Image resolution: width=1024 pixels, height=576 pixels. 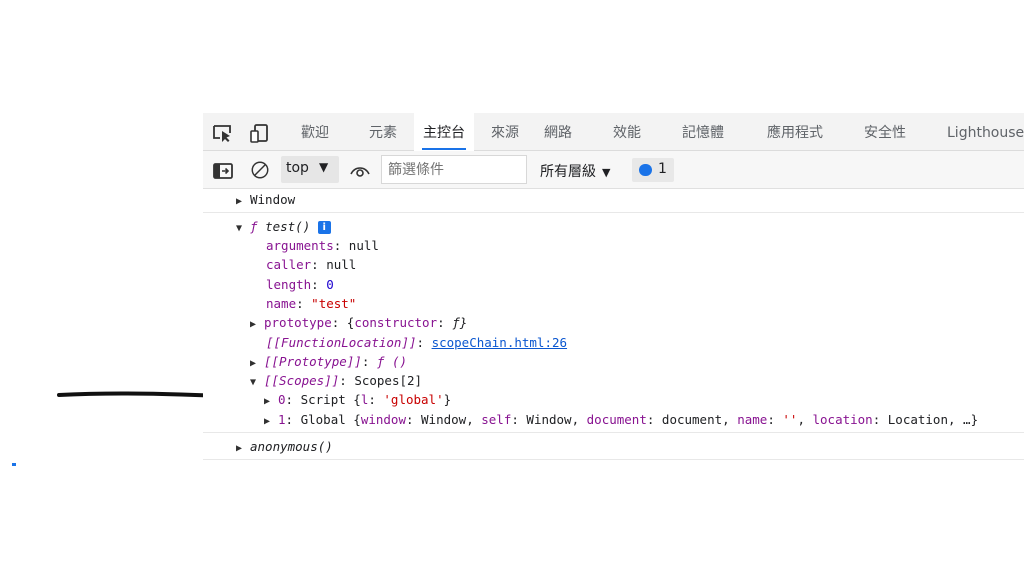 What do you see at coordinates (981, 132) in the screenshot?
I see `tab-lighthouse: Lighthouse` at bounding box center [981, 132].